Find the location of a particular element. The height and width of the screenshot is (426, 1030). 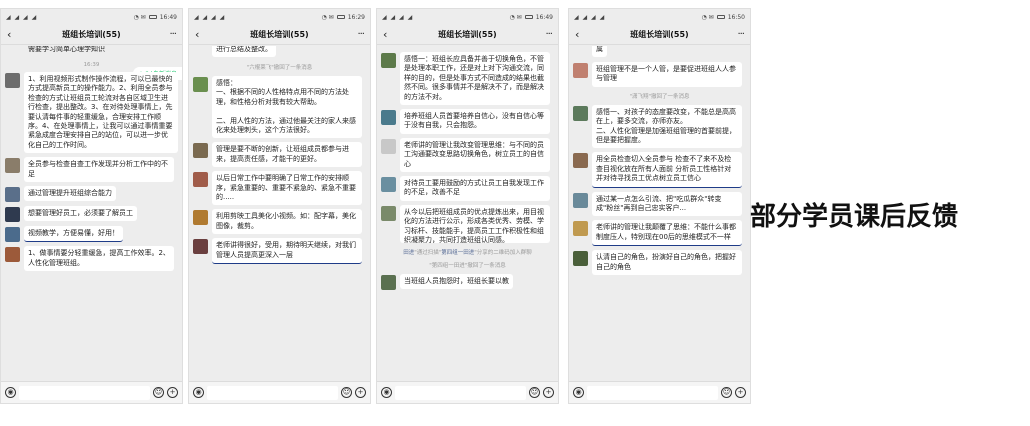

message-bubble: 班组管理不是一个人管，是要促进班组人人参与管理 is located at coordinates (667, 74).